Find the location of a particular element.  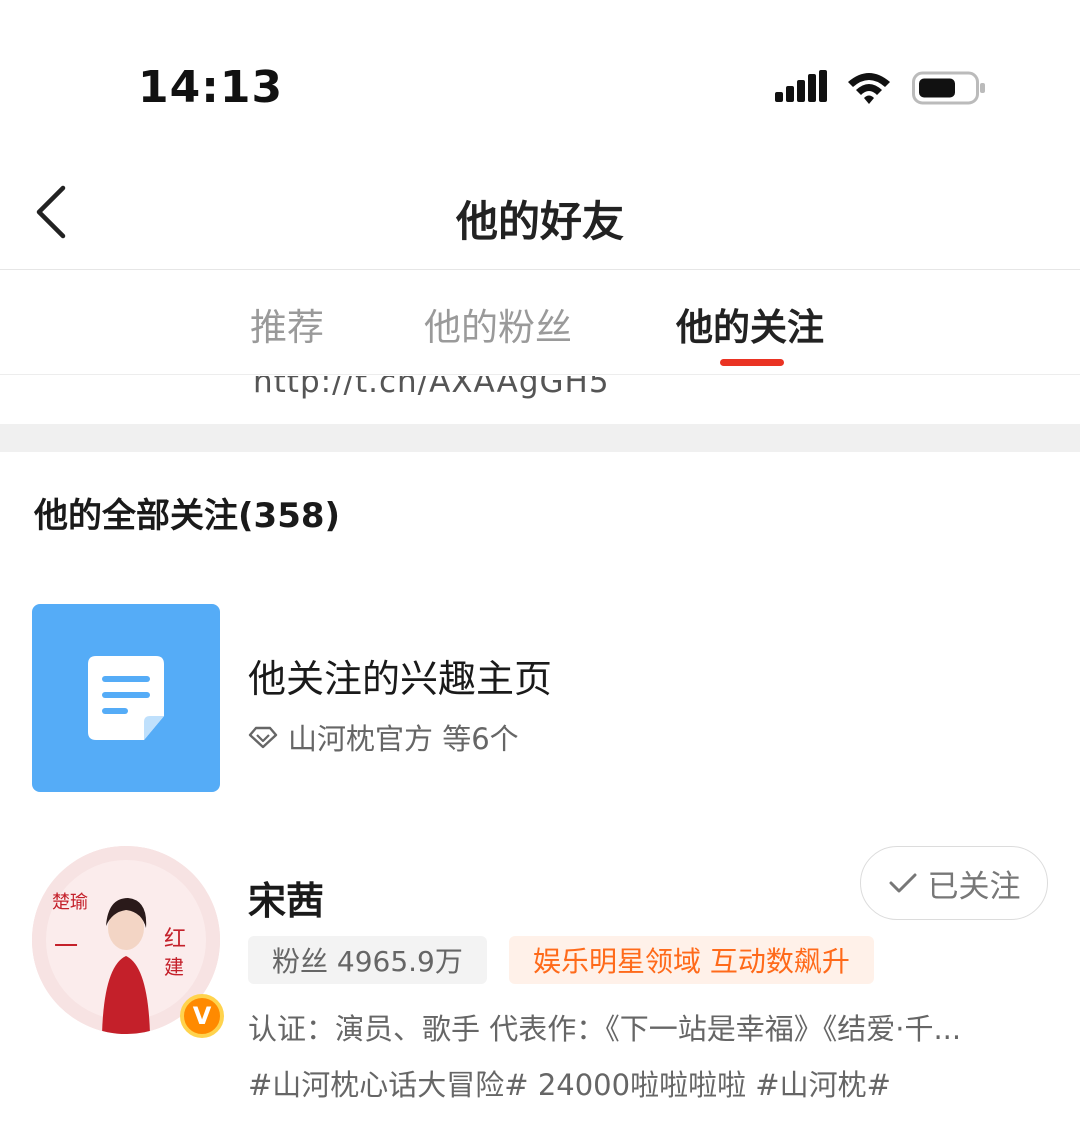

fans-count-badge: 粉丝 4965.9万 is located at coordinates (367, 960).